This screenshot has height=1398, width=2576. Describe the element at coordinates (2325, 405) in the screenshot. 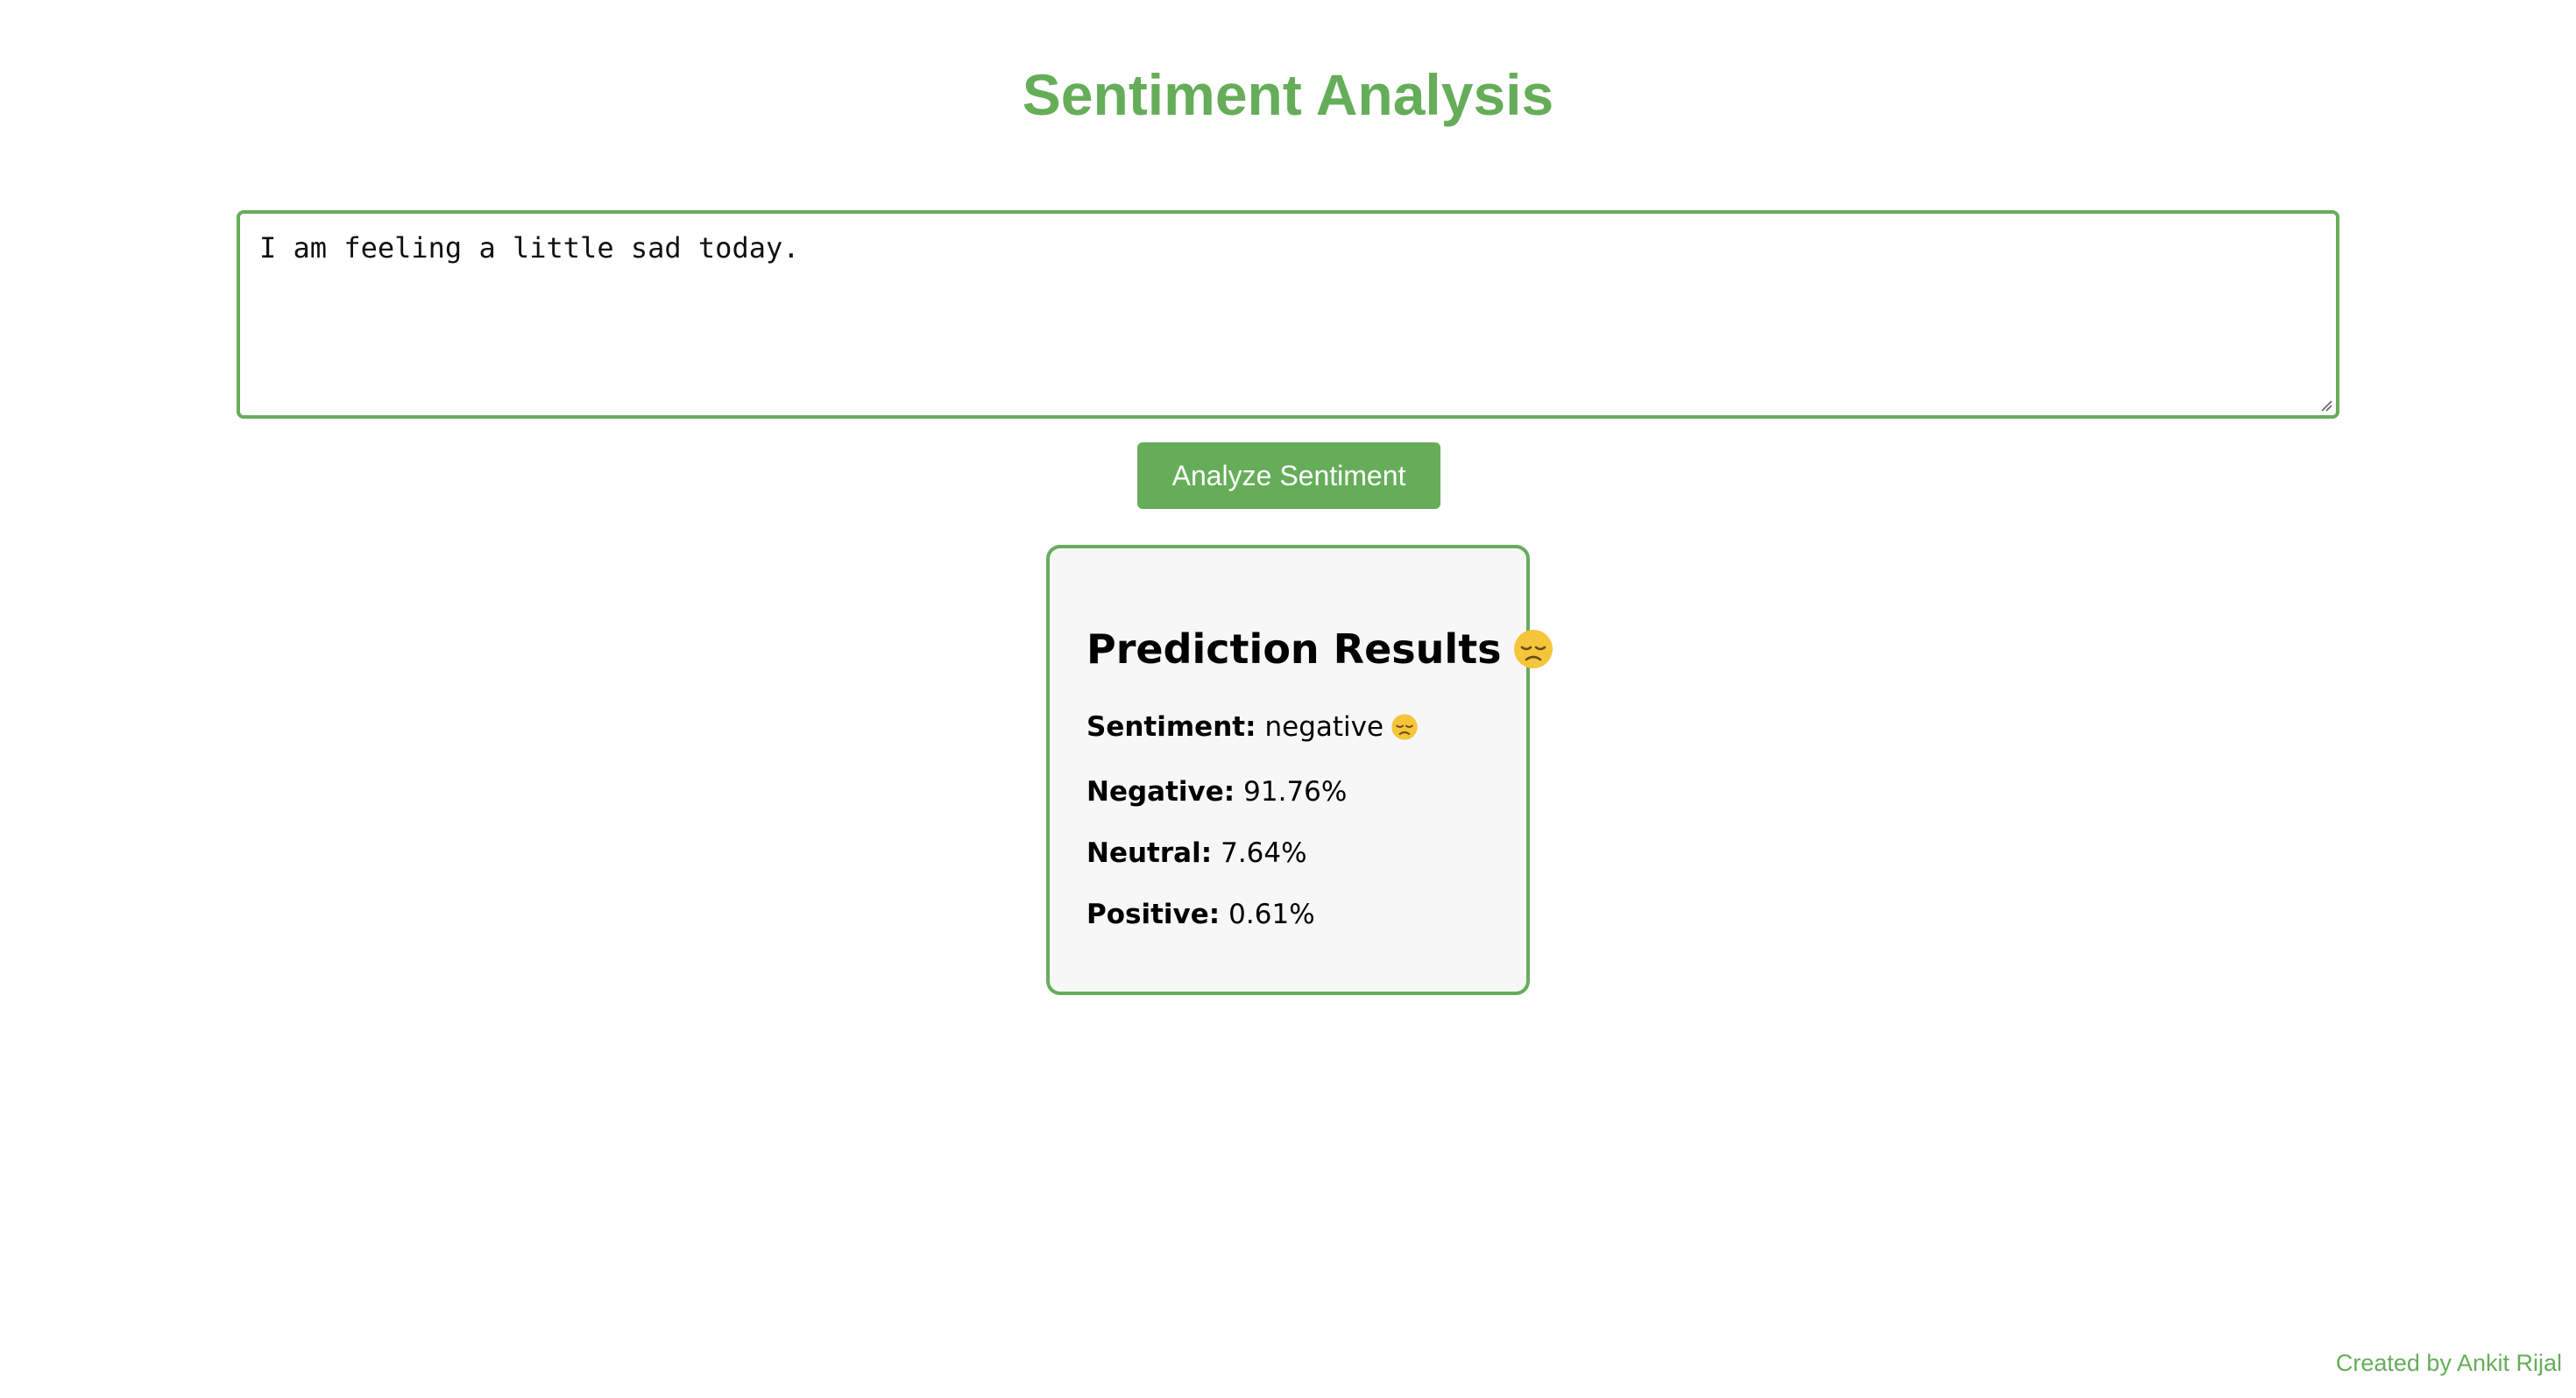

I see `resize-handle-icon` at that location.